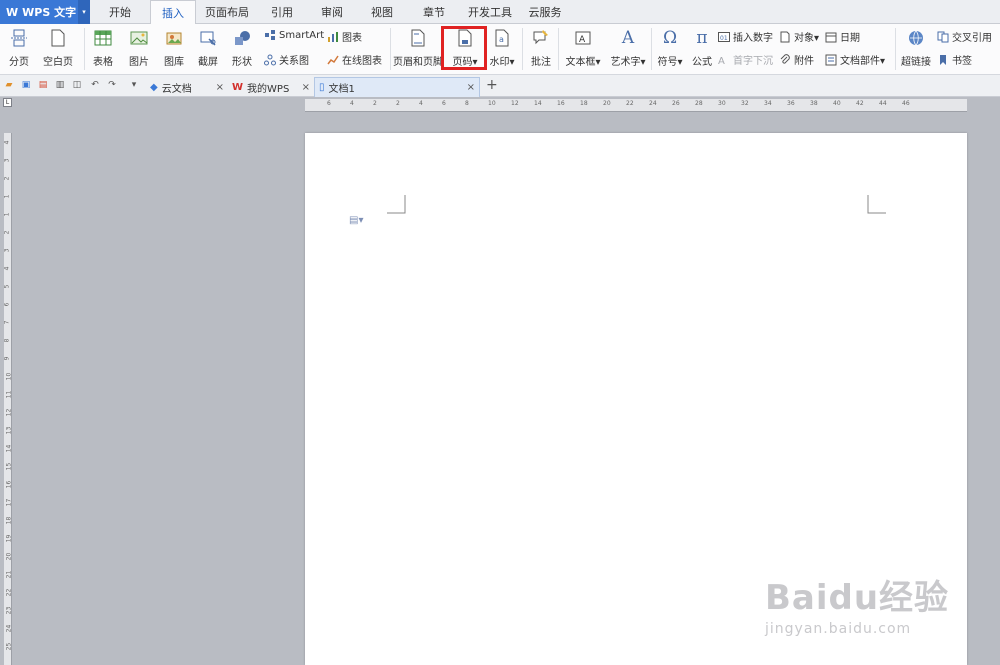 The image size is (1000, 665). I want to click on tab-page-layout: 页面布局, so click(227, 12).